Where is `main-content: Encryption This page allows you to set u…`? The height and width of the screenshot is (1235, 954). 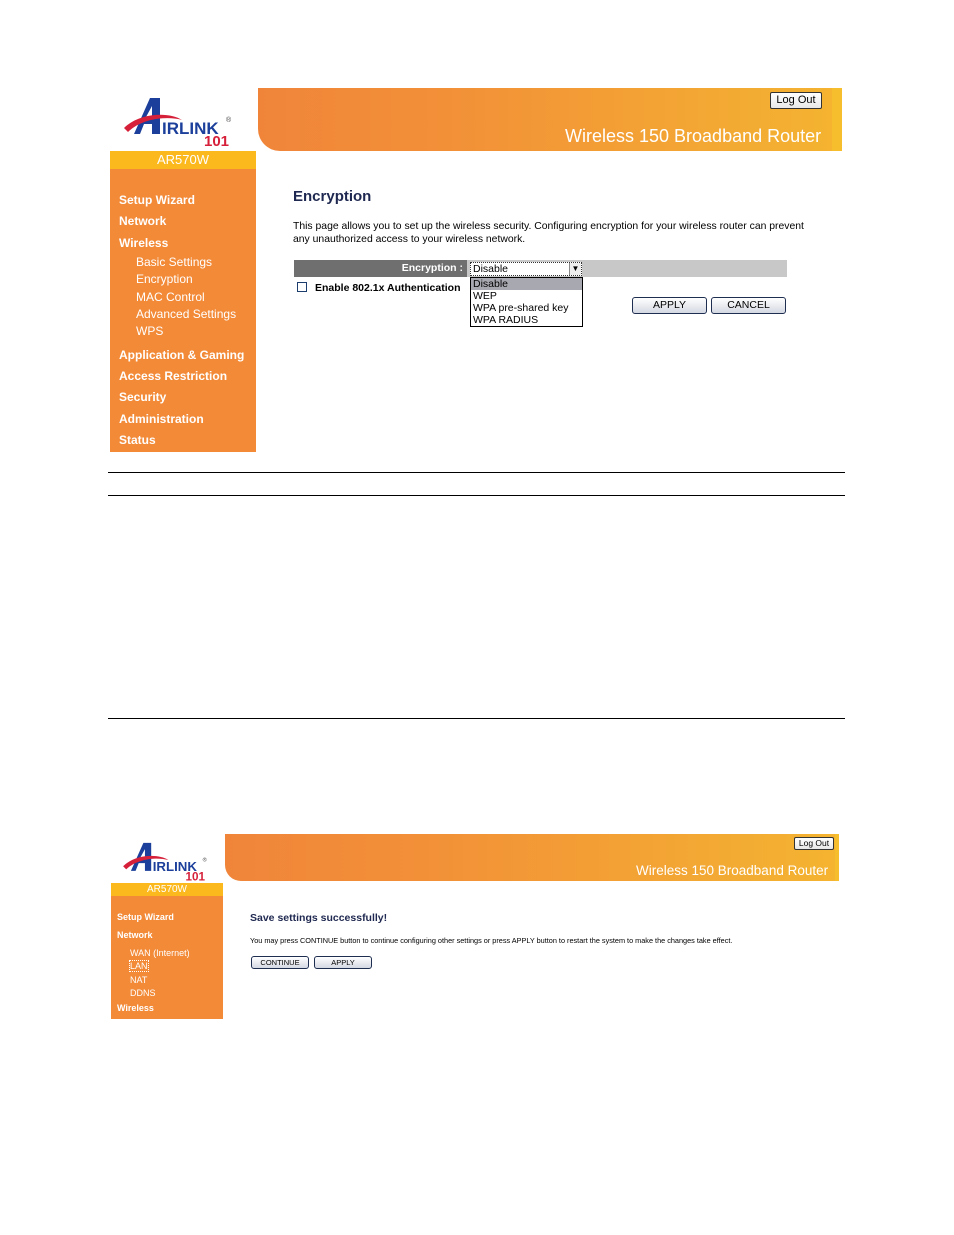
main-content: Encryption This page allows you to set u… is located at coordinates (548, 216).